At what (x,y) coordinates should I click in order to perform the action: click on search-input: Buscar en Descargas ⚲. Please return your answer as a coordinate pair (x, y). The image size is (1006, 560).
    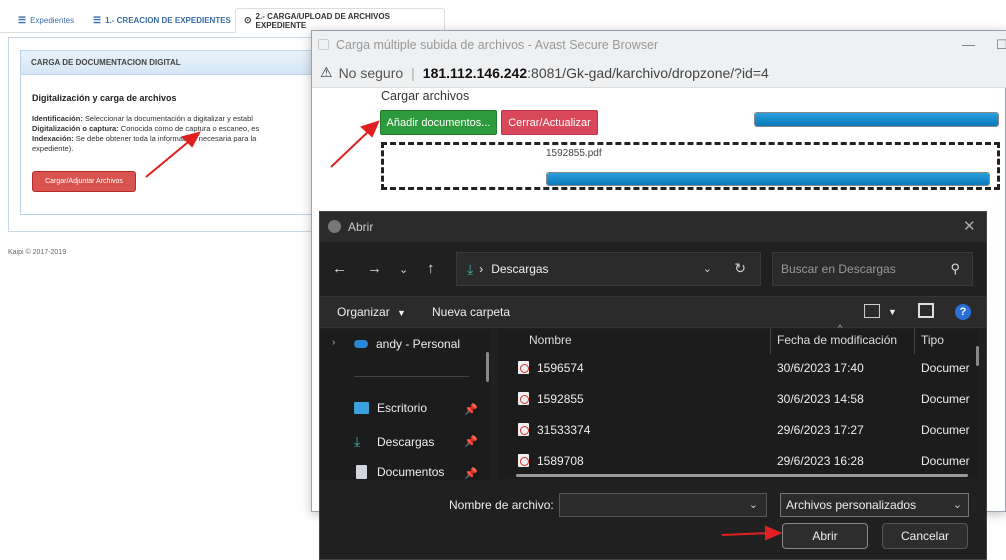
    Looking at the image, I should click on (872, 269).